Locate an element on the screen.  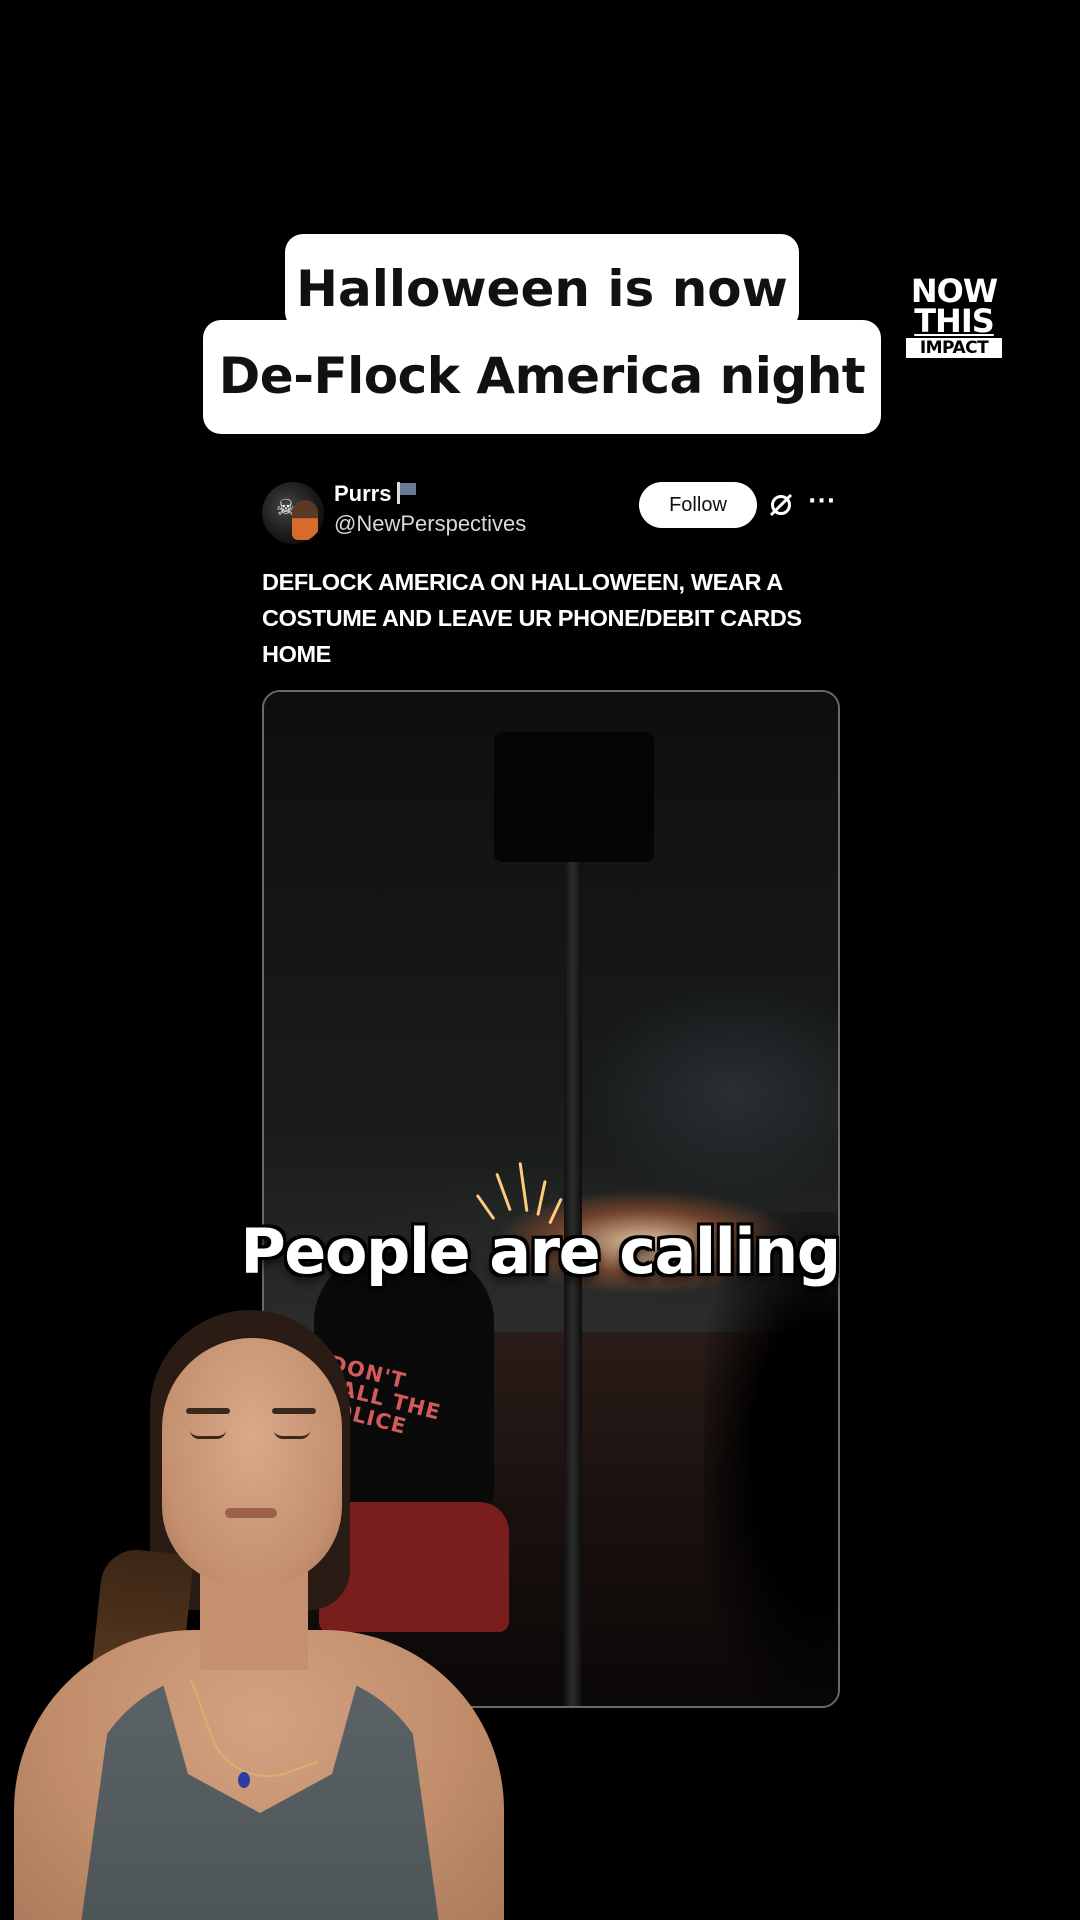
nowthis-logo: NOW THIS IMPACT is located at coordinates (954, 316).